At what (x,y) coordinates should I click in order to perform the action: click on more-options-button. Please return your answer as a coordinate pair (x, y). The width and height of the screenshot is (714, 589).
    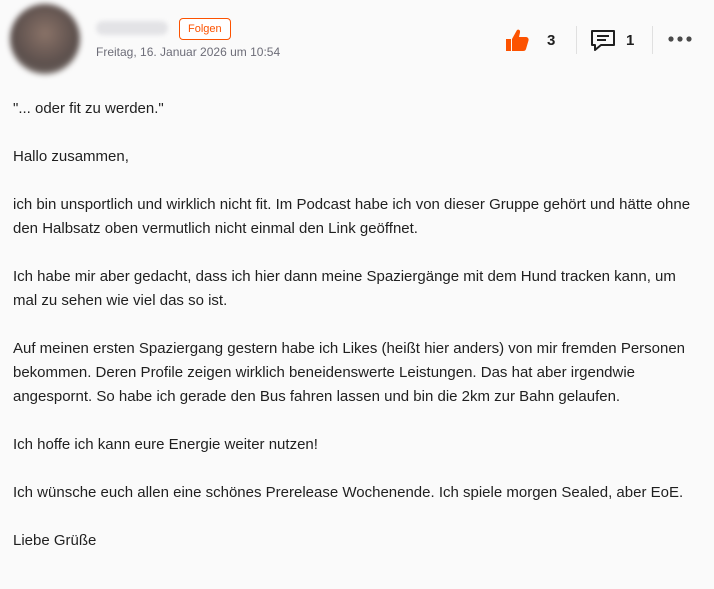
    Looking at the image, I should click on (679, 40).